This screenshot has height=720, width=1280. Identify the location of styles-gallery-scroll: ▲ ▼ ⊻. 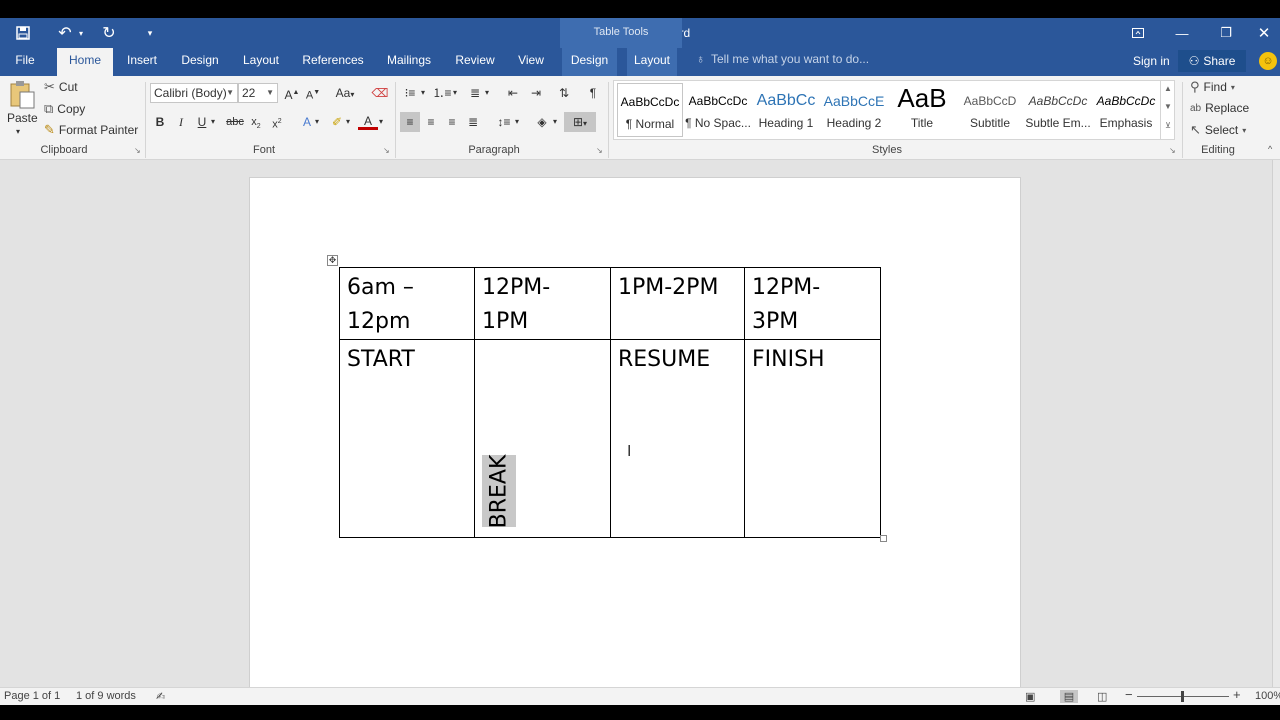
(1167, 110).